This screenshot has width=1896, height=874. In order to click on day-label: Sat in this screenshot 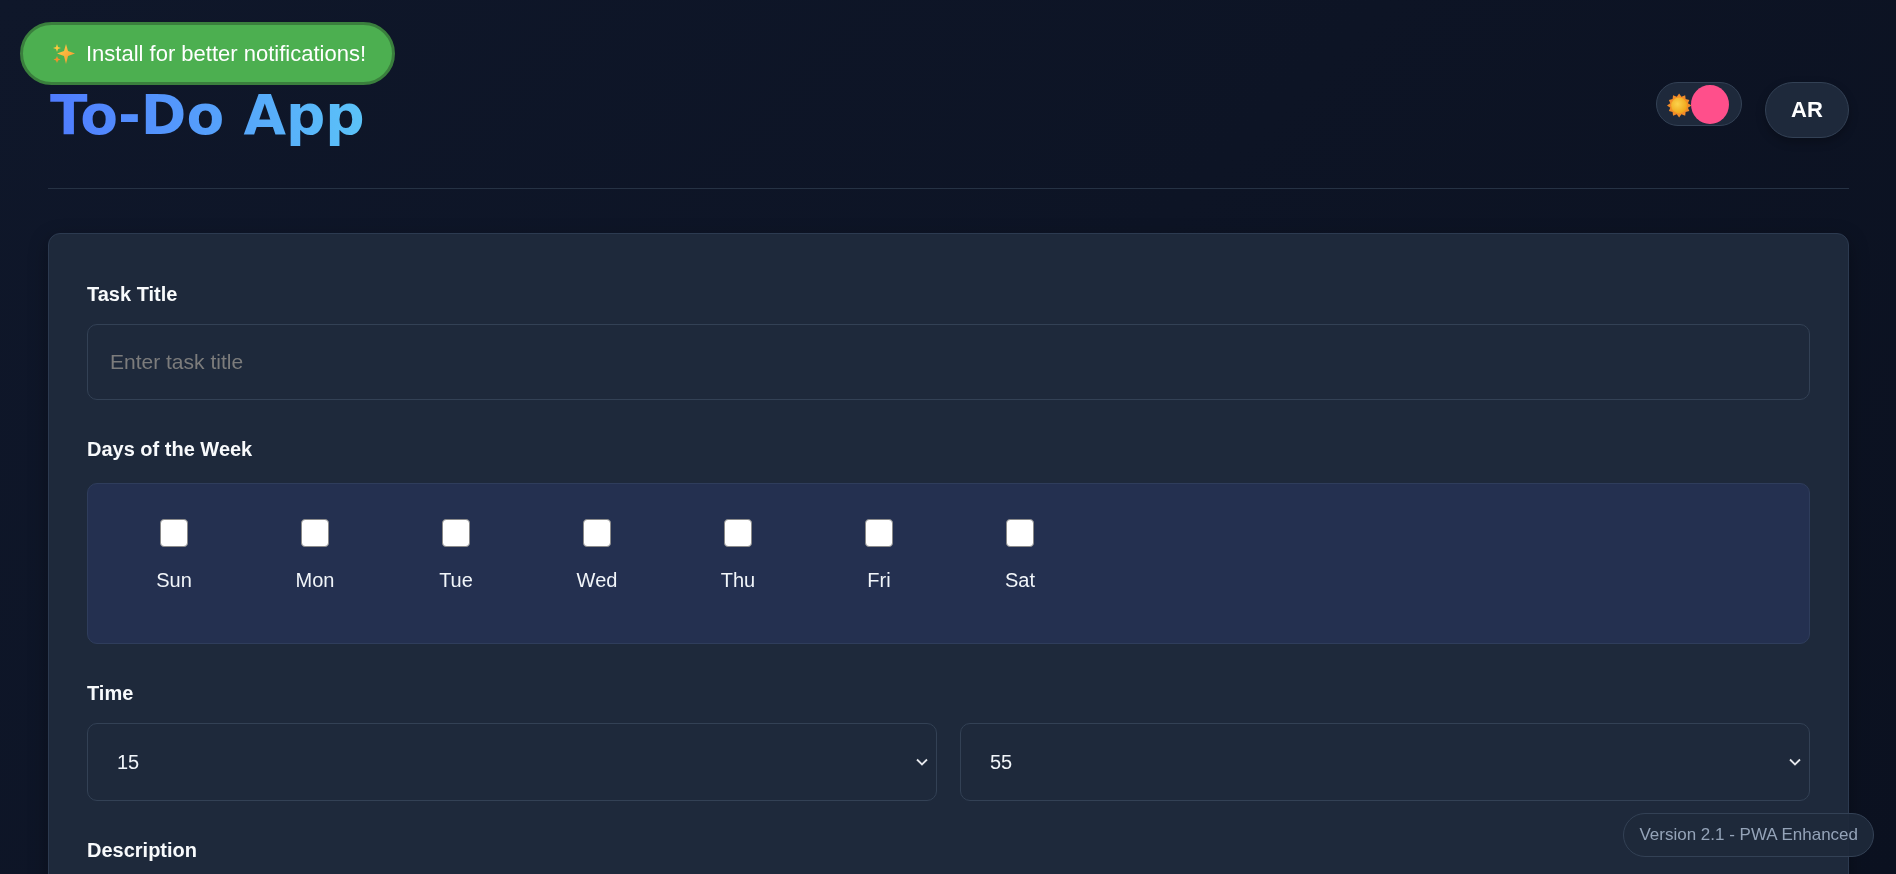, I will do `click(1020, 580)`.